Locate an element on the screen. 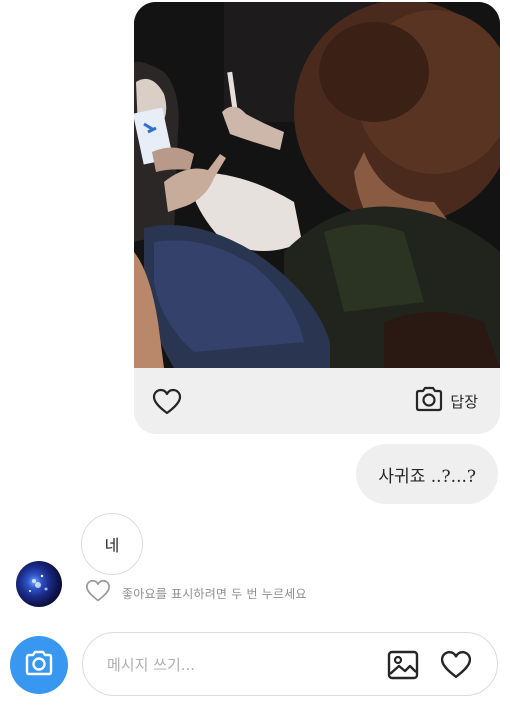 This screenshot has width=510, height=708. message-input is located at coordinates (242, 665).